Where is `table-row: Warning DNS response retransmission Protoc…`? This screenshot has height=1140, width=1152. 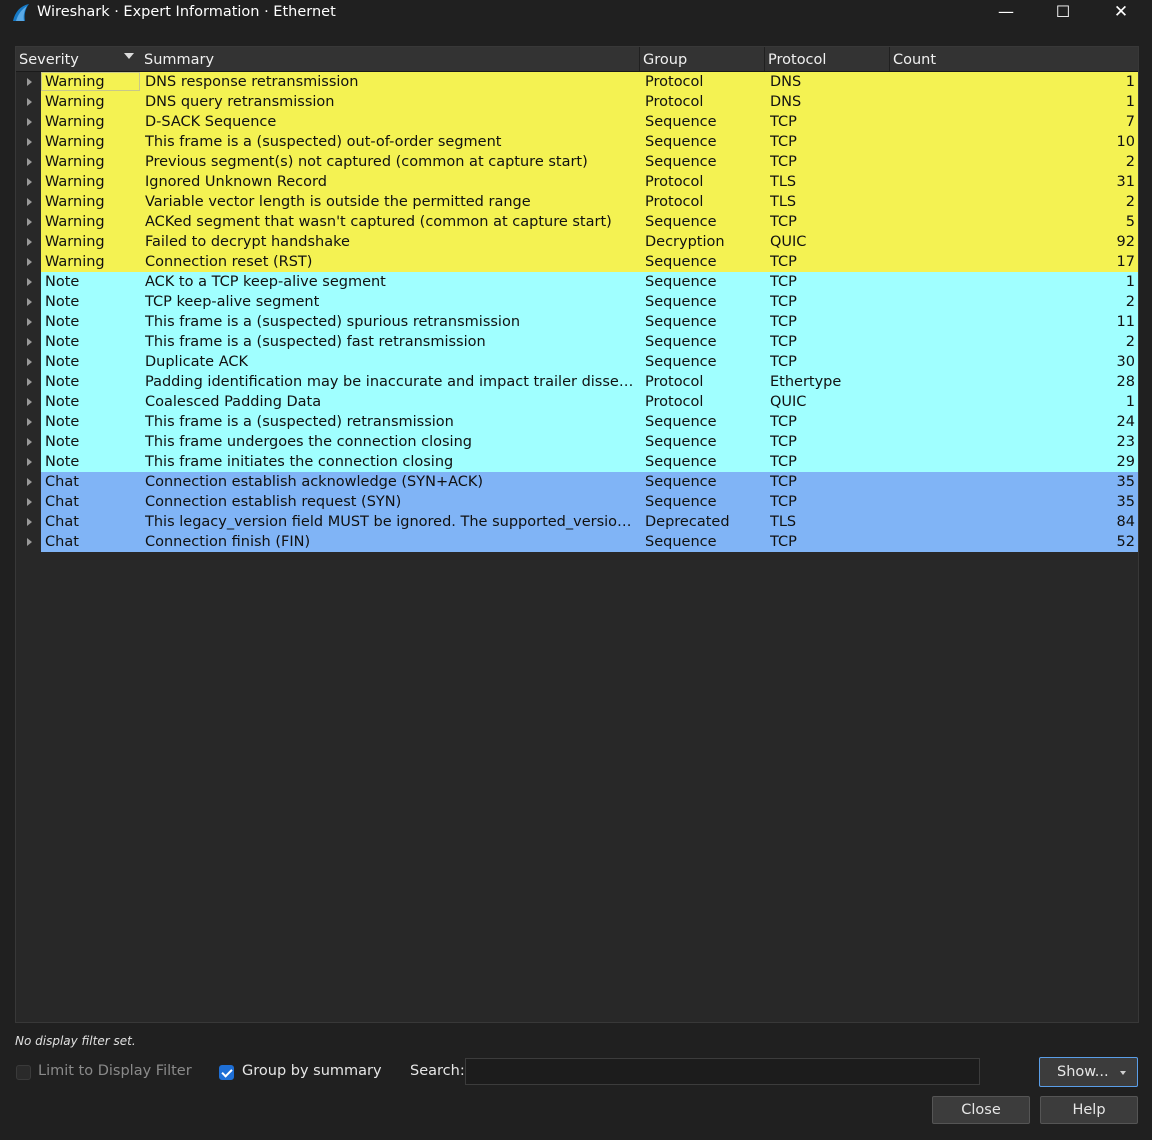
table-row: Warning DNS response retransmission Protoc… is located at coordinates (577, 82).